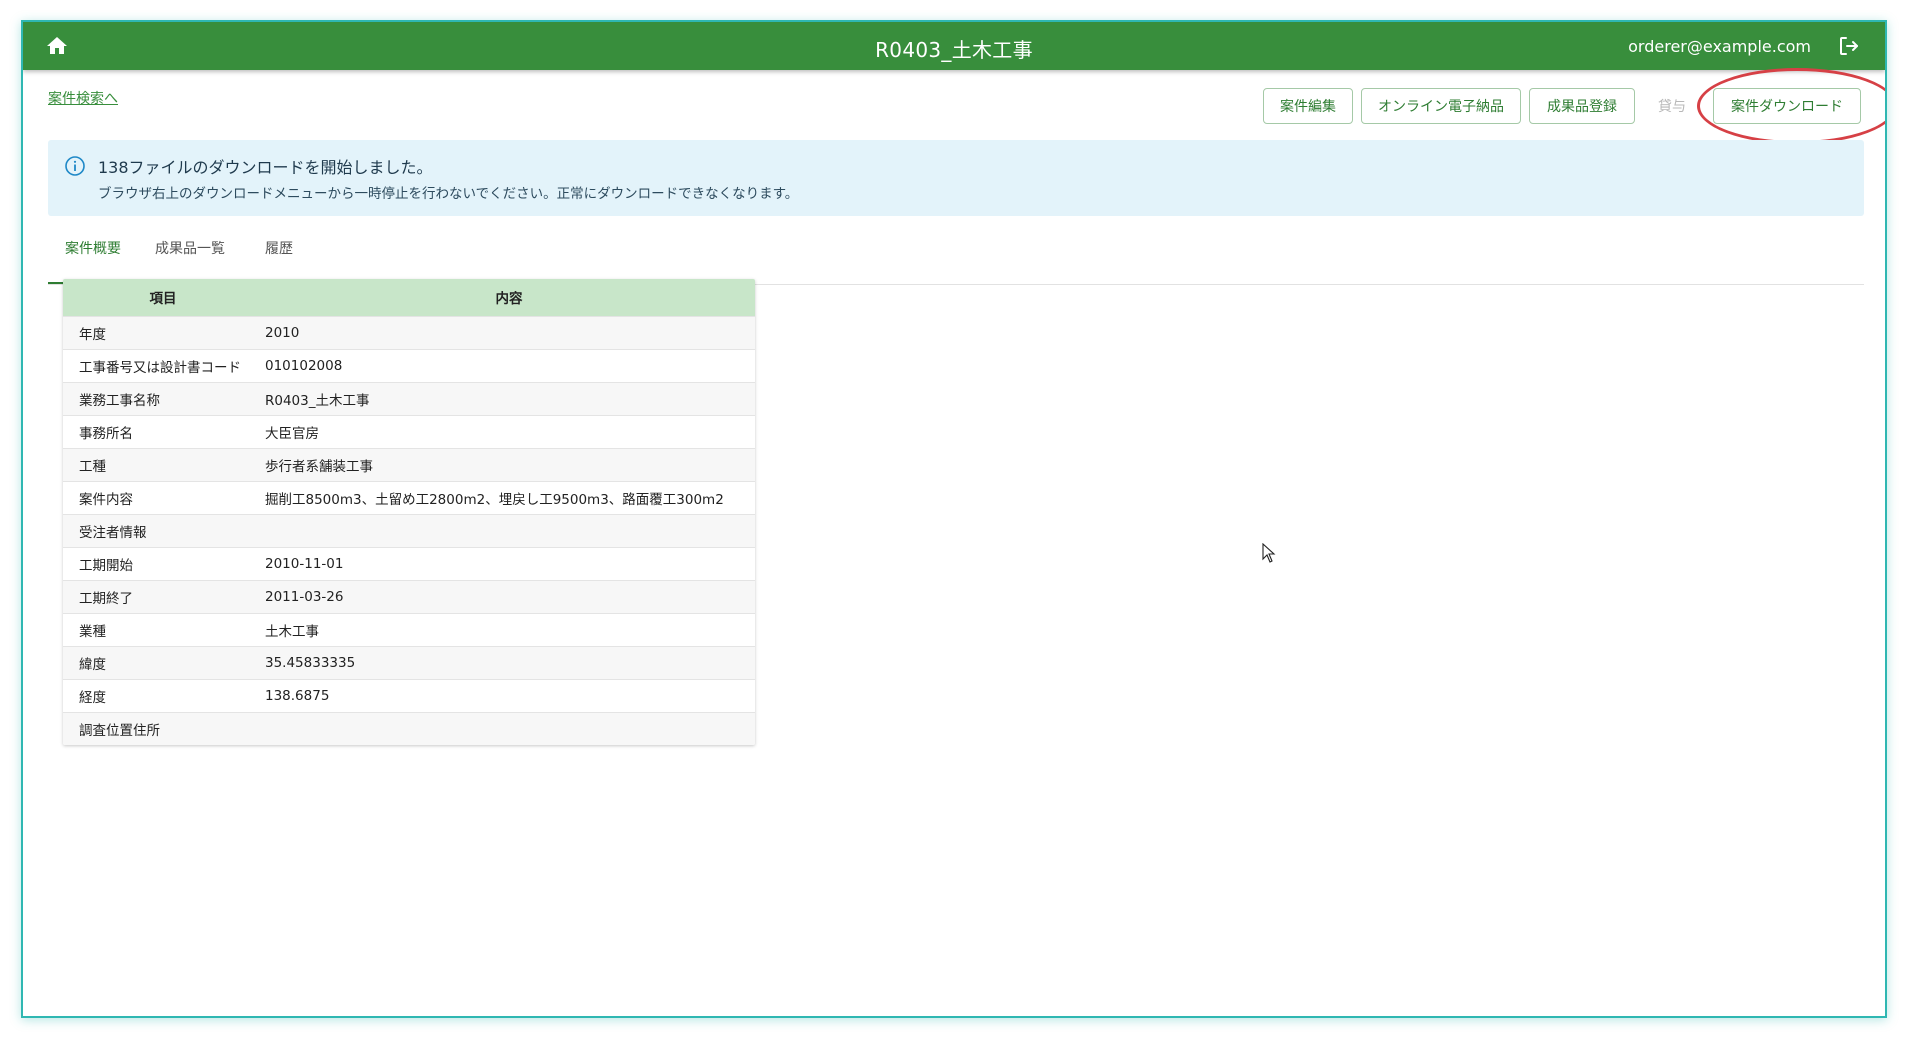 The image size is (1907, 1039). Describe the element at coordinates (163, 728) in the screenshot. I see `row-label: 調査位置住所` at that location.